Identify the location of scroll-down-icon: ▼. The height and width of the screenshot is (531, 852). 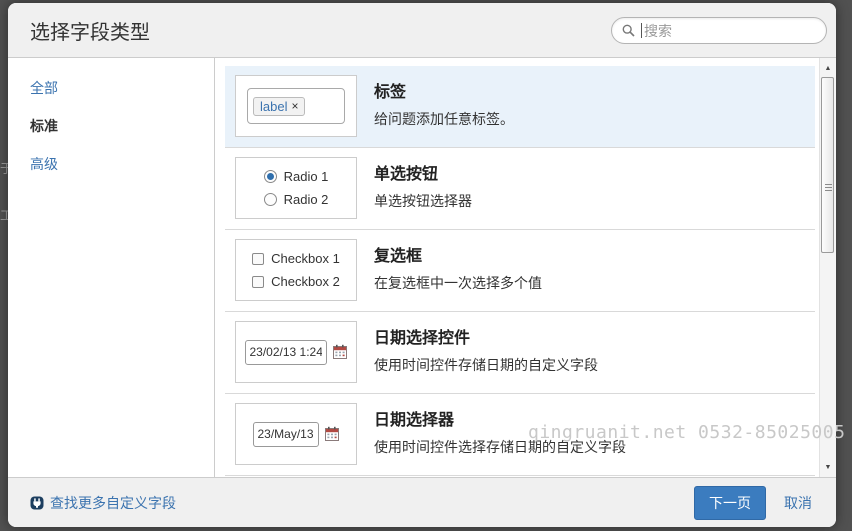
(828, 467).